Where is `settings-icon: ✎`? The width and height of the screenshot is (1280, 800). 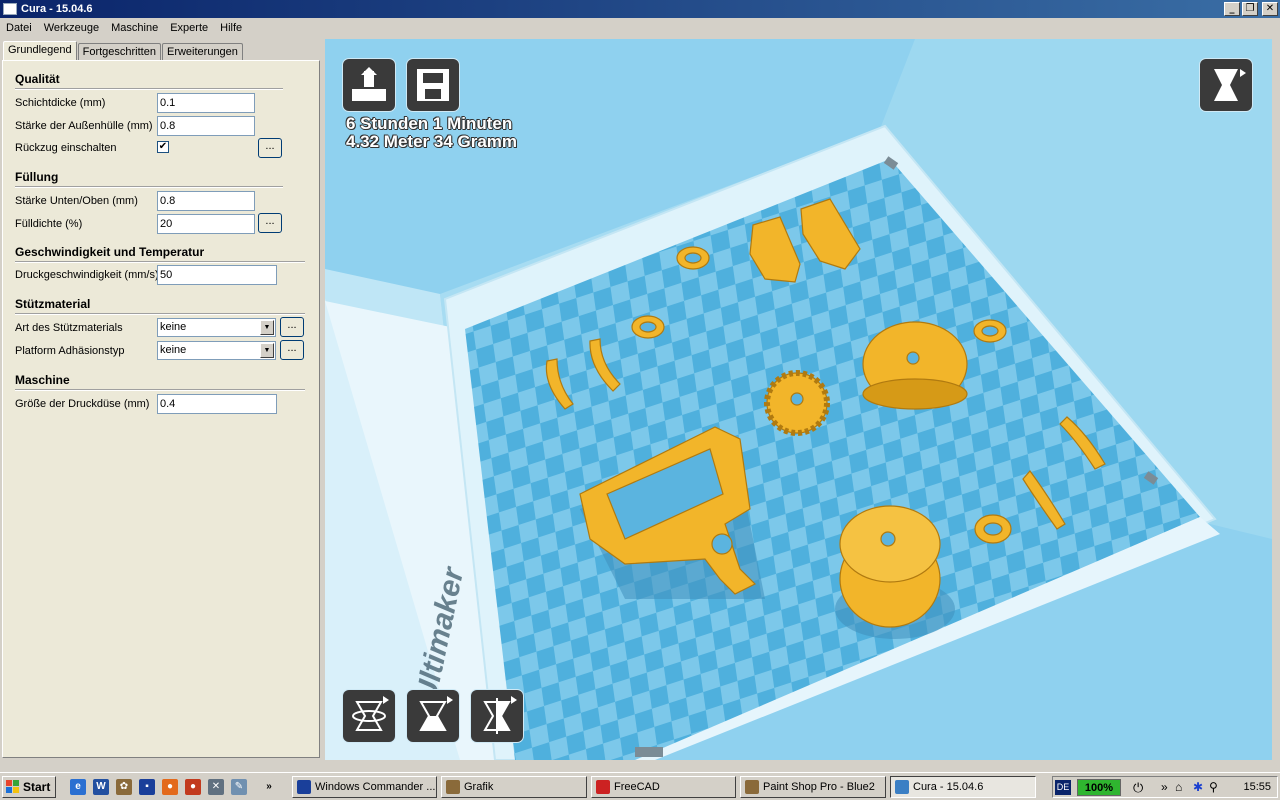 settings-icon: ✎ is located at coordinates (239, 787).